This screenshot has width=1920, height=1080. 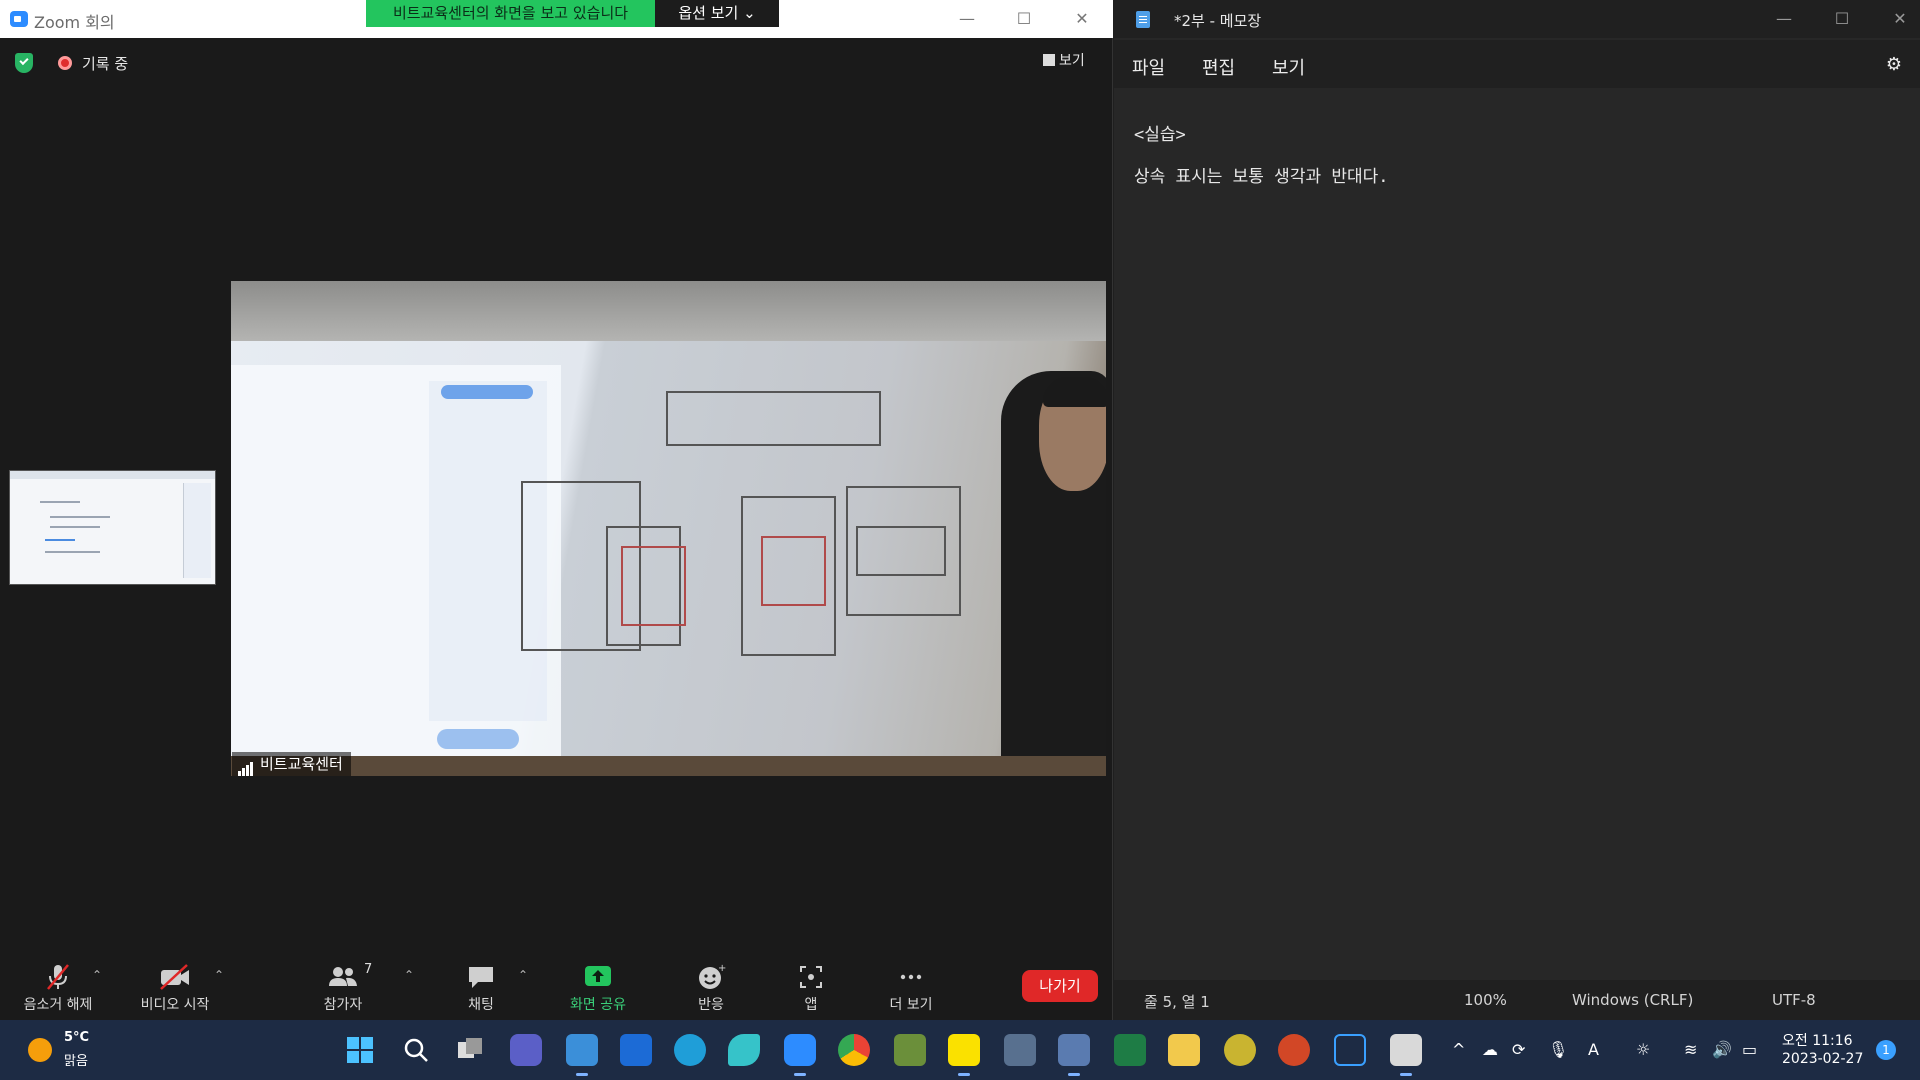 I want to click on password-app-icon, so click(x=636, y=1050).